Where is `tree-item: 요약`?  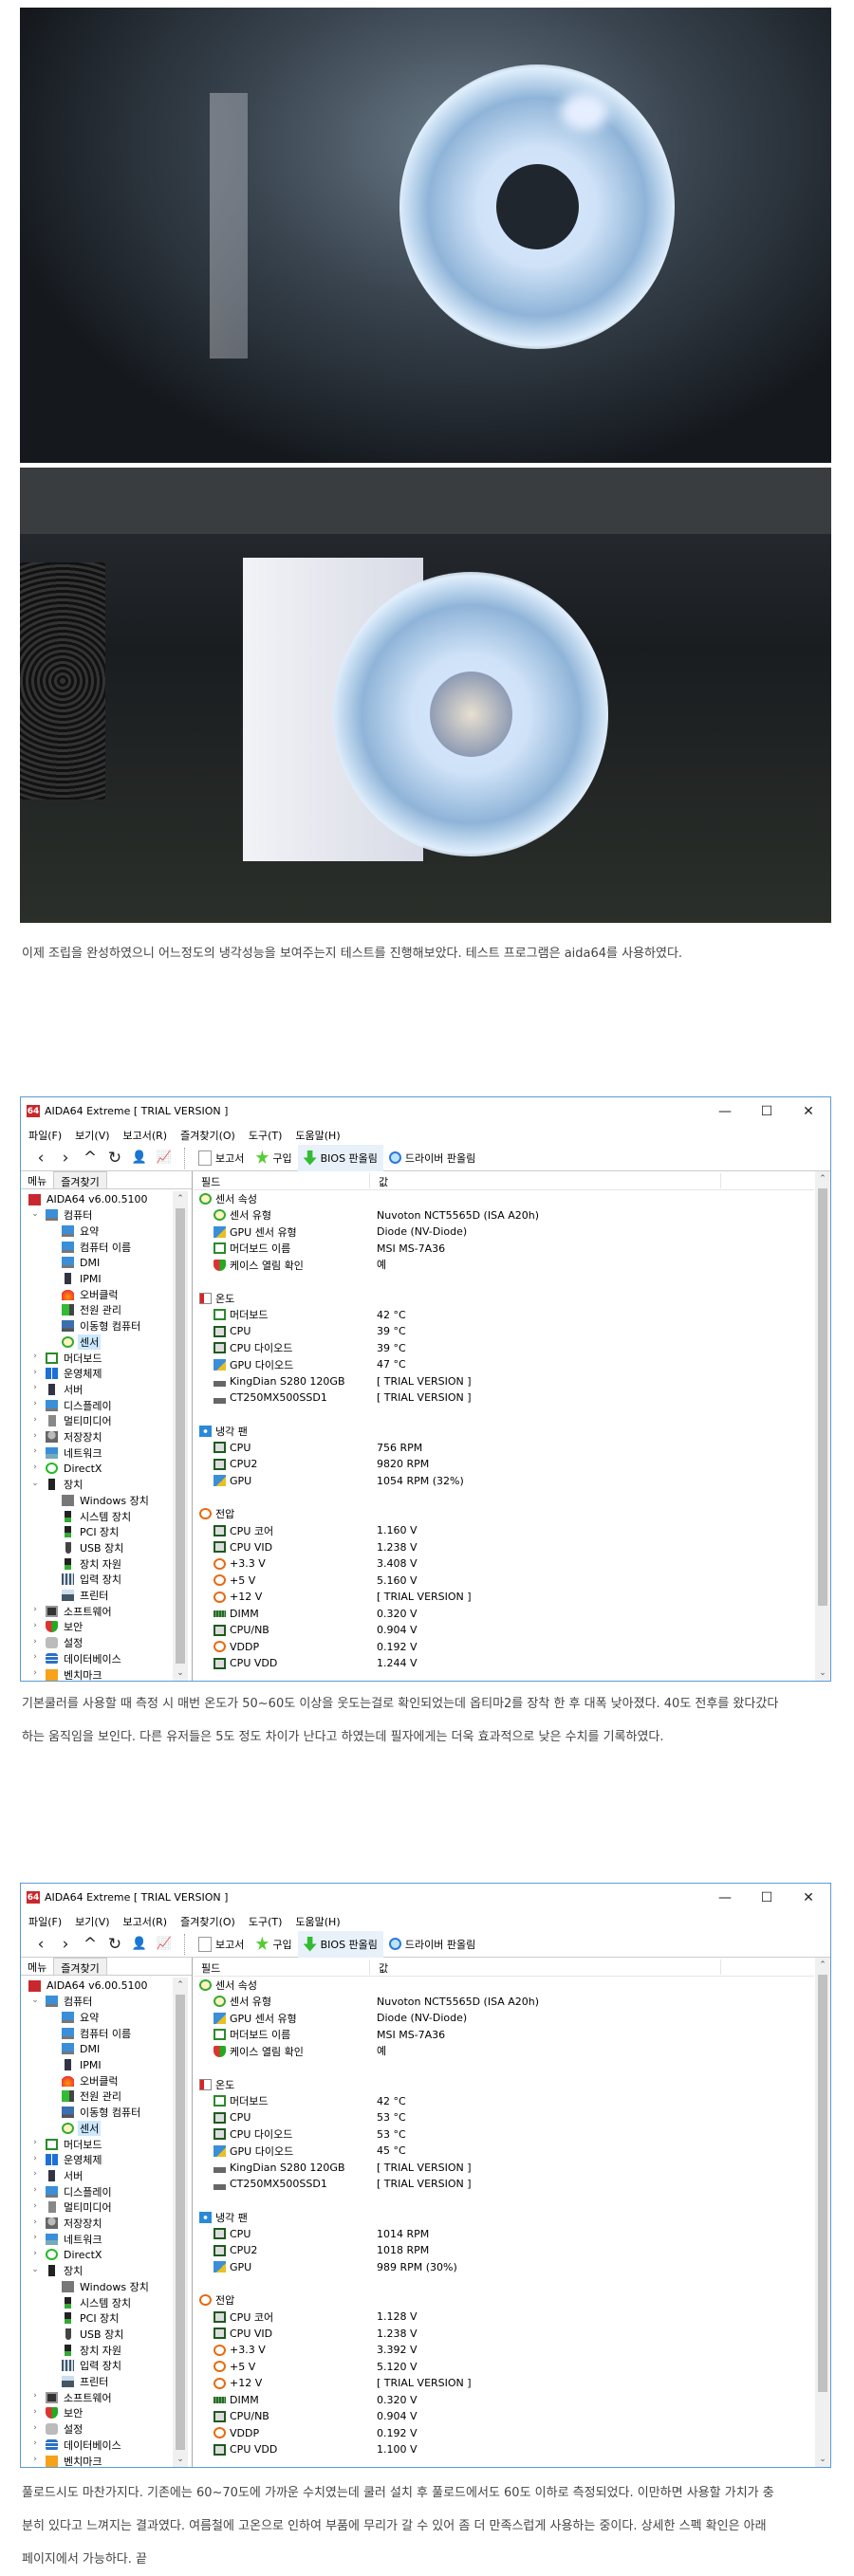
tree-item: 요약 is located at coordinates (81, 1231).